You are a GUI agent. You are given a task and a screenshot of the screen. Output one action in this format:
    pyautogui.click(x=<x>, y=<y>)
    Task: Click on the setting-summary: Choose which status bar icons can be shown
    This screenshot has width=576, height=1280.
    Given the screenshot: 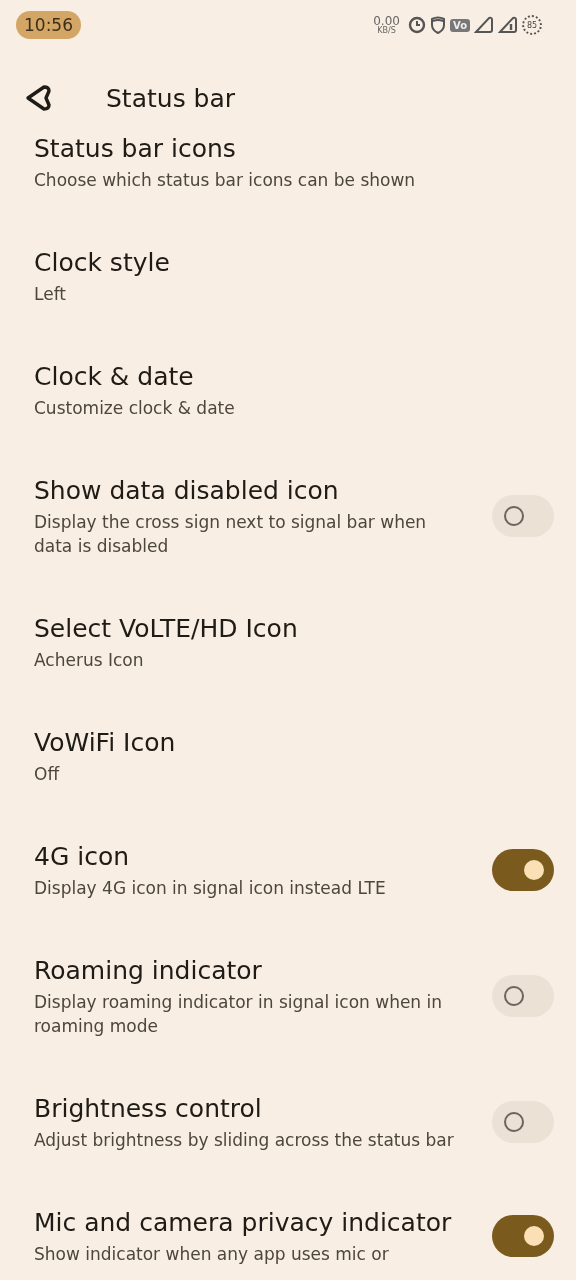 What is the action you would take?
    pyautogui.click(x=225, y=180)
    